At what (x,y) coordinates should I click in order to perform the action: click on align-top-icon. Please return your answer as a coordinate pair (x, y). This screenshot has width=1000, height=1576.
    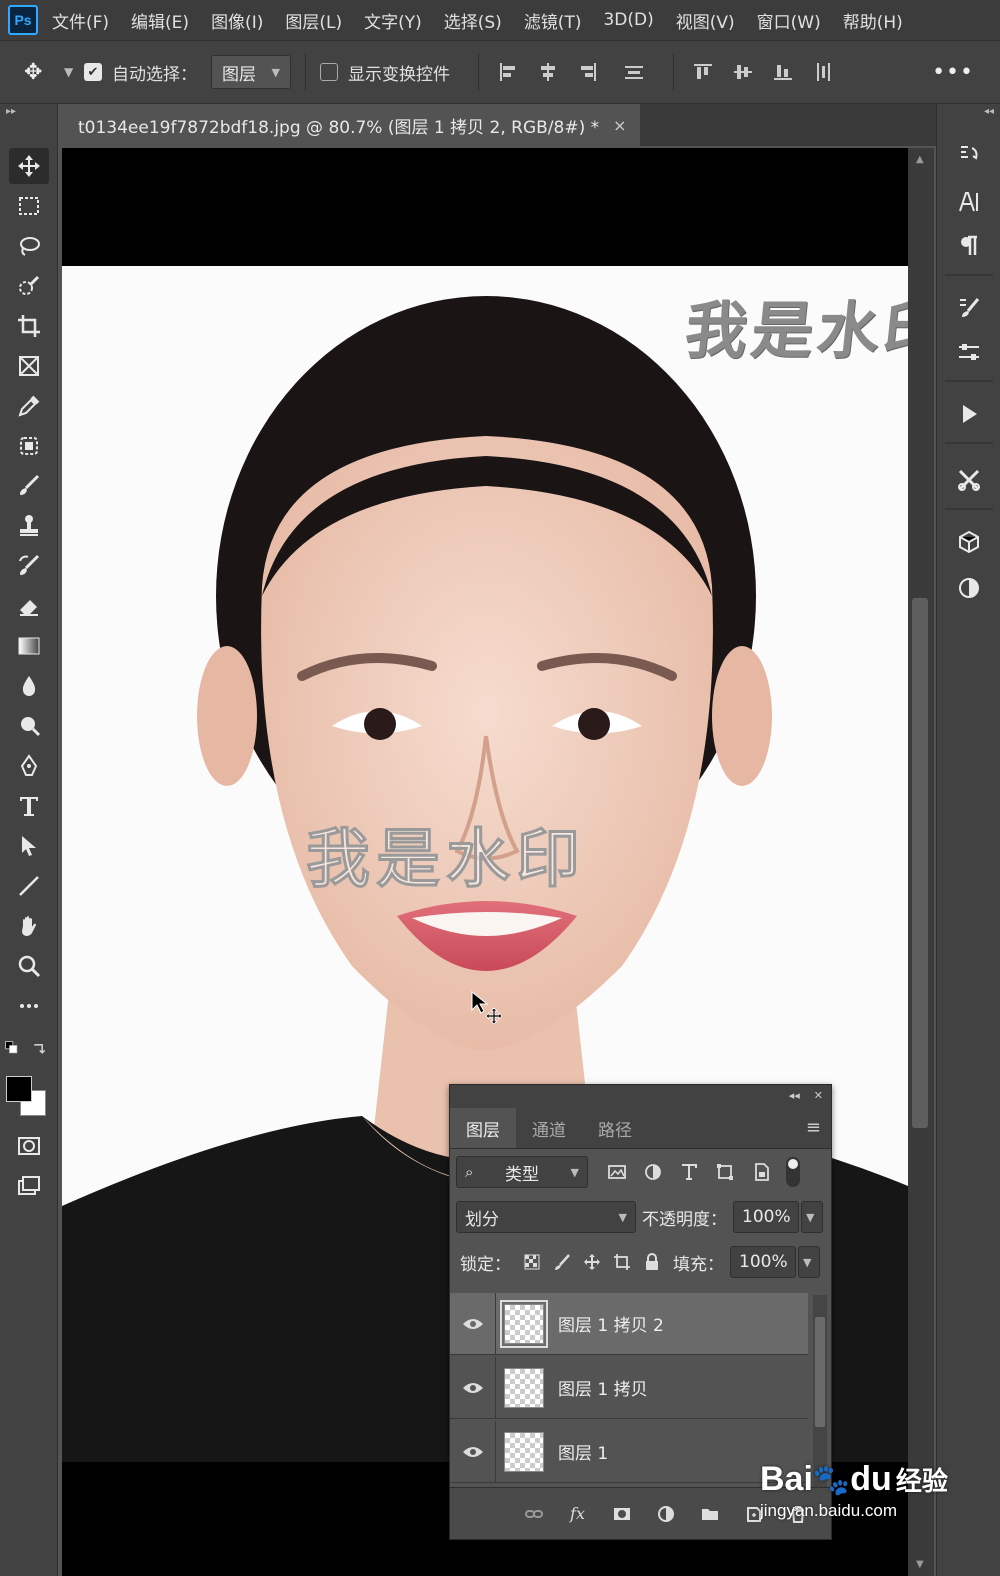
    Looking at the image, I should click on (703, 72).